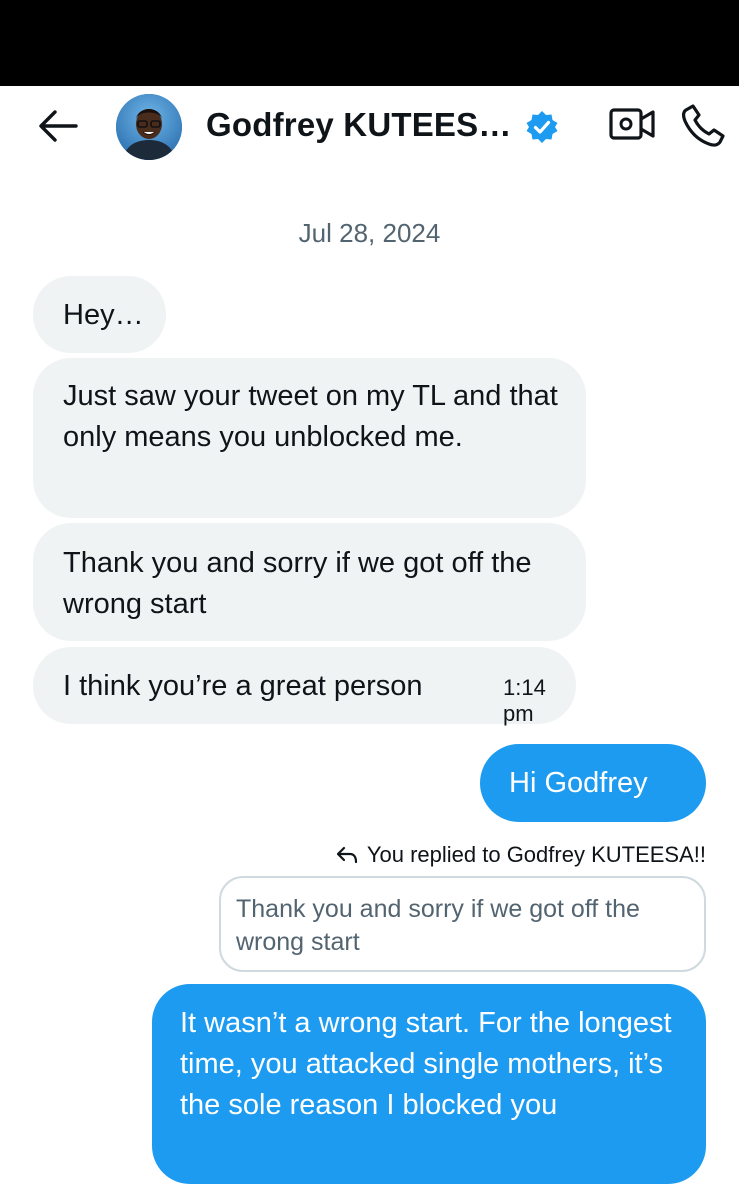 The width and height of the screenshot is (739, 1200). Describe the element at coordinates (536, 854) in the screenshot. I see `reply-note-text: You replied to Godfrey KUTEESA!!` at that location.